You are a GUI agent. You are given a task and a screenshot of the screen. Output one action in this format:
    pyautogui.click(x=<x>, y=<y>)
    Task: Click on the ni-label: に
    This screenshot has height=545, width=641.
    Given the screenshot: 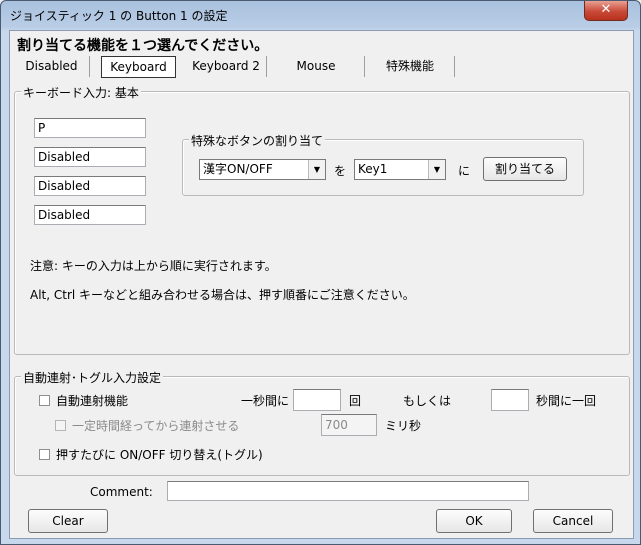 What is the action you would take?
    pyautogui.click(x=464, y=171)
    